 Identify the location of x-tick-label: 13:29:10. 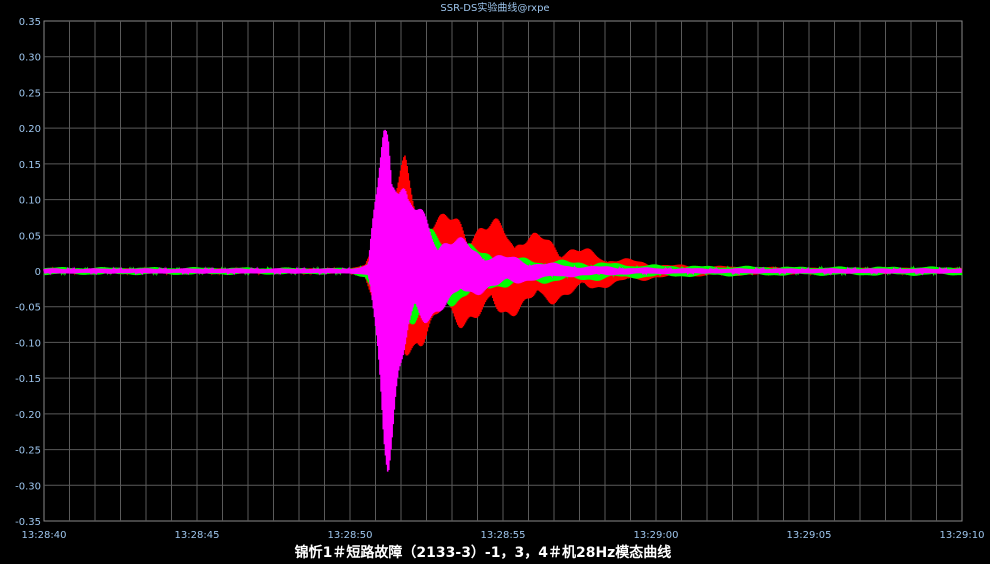
(962, 535).